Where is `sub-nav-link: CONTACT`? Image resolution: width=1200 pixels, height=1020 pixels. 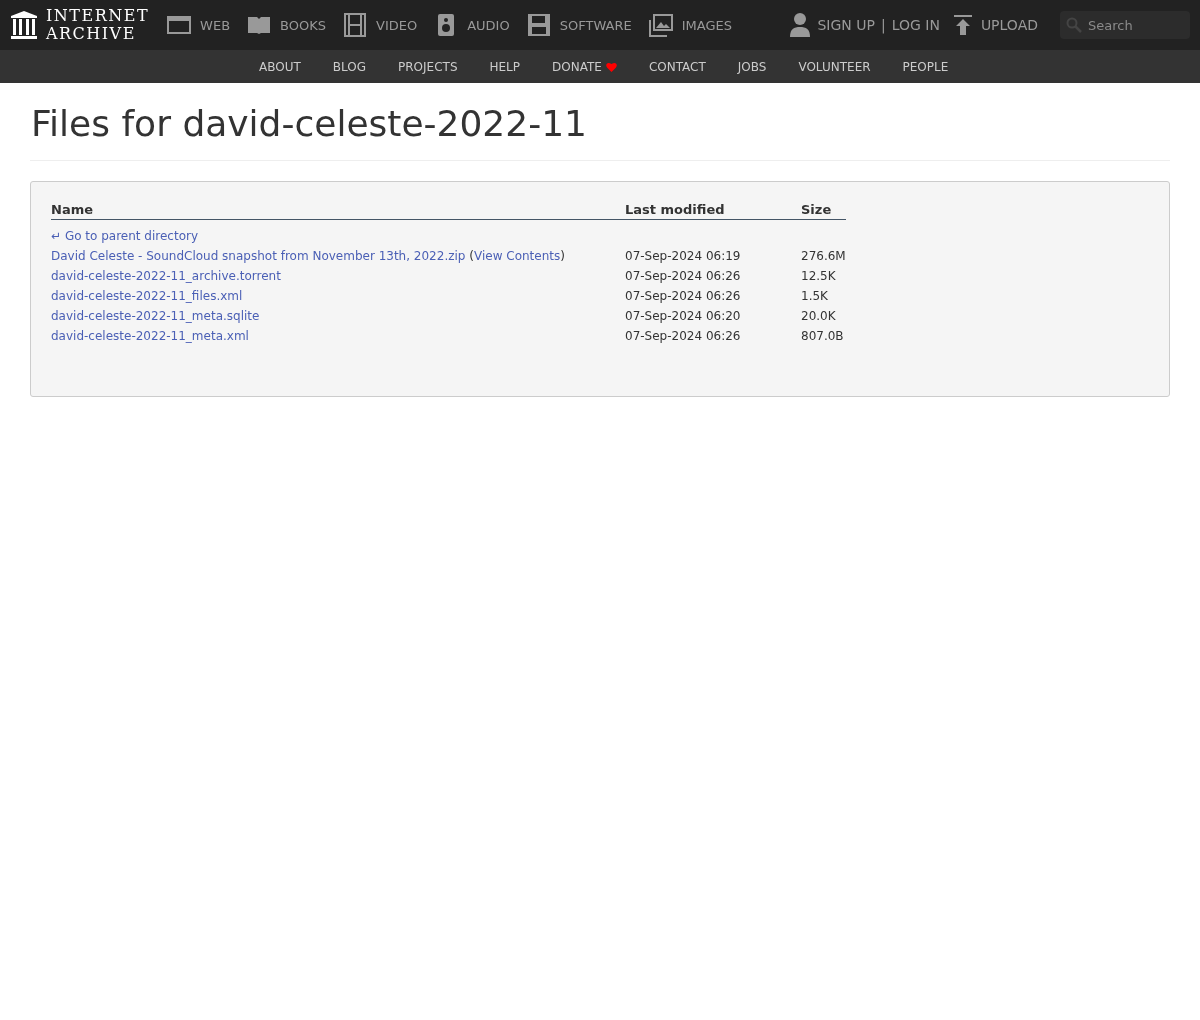
sub-nav-link: CONTACT is located at coordinates (677, 66).